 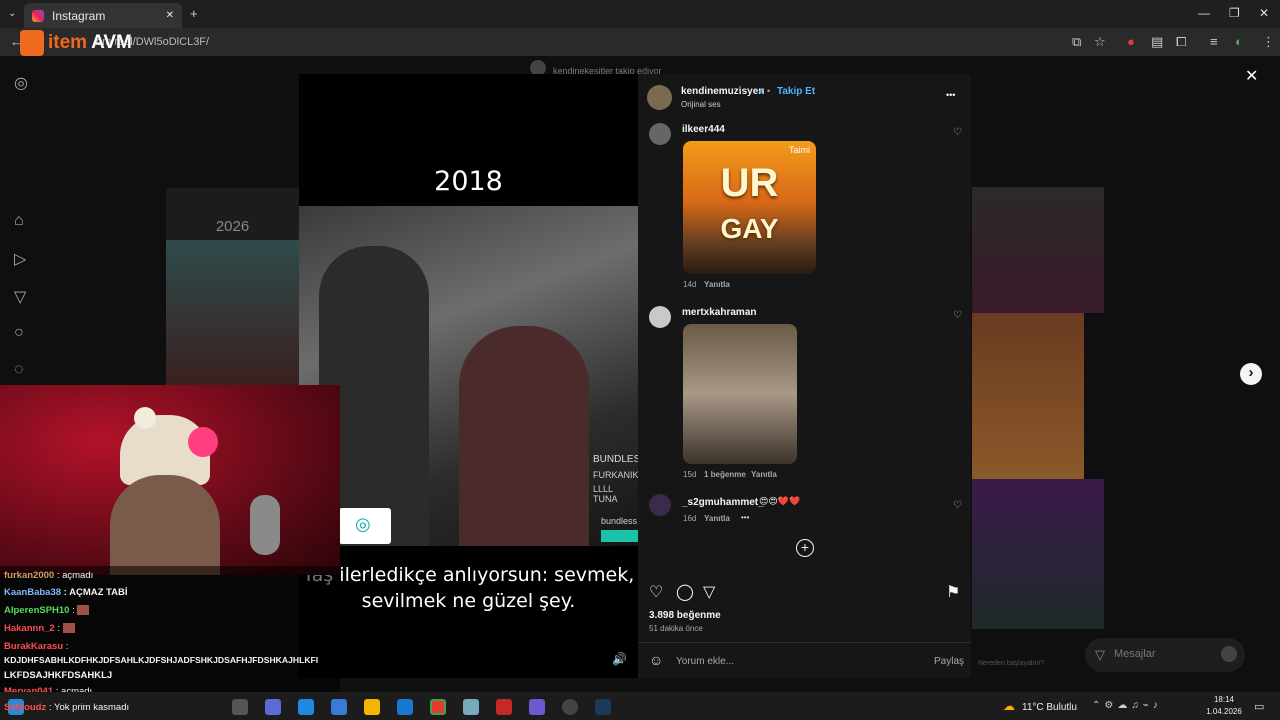 What do you see at coordinates (1049, 707) in the screenshot?
I see `weather-text: 11°C Bulutlu` at bounding box center [1049, 707].